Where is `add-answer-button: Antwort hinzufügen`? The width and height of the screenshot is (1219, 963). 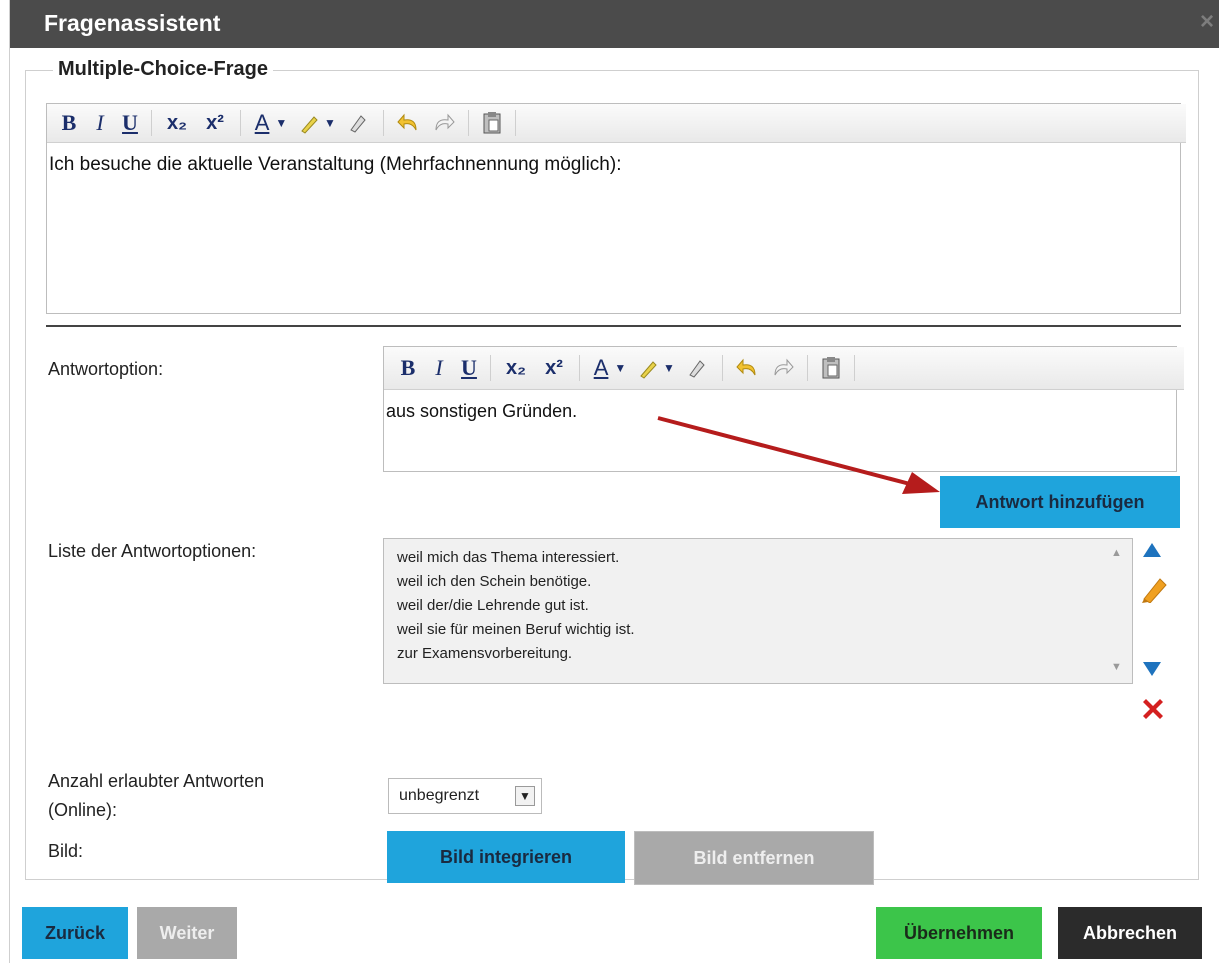
add-answer-button: Antwort hinzufügen is located at coordinates (1060, 502).